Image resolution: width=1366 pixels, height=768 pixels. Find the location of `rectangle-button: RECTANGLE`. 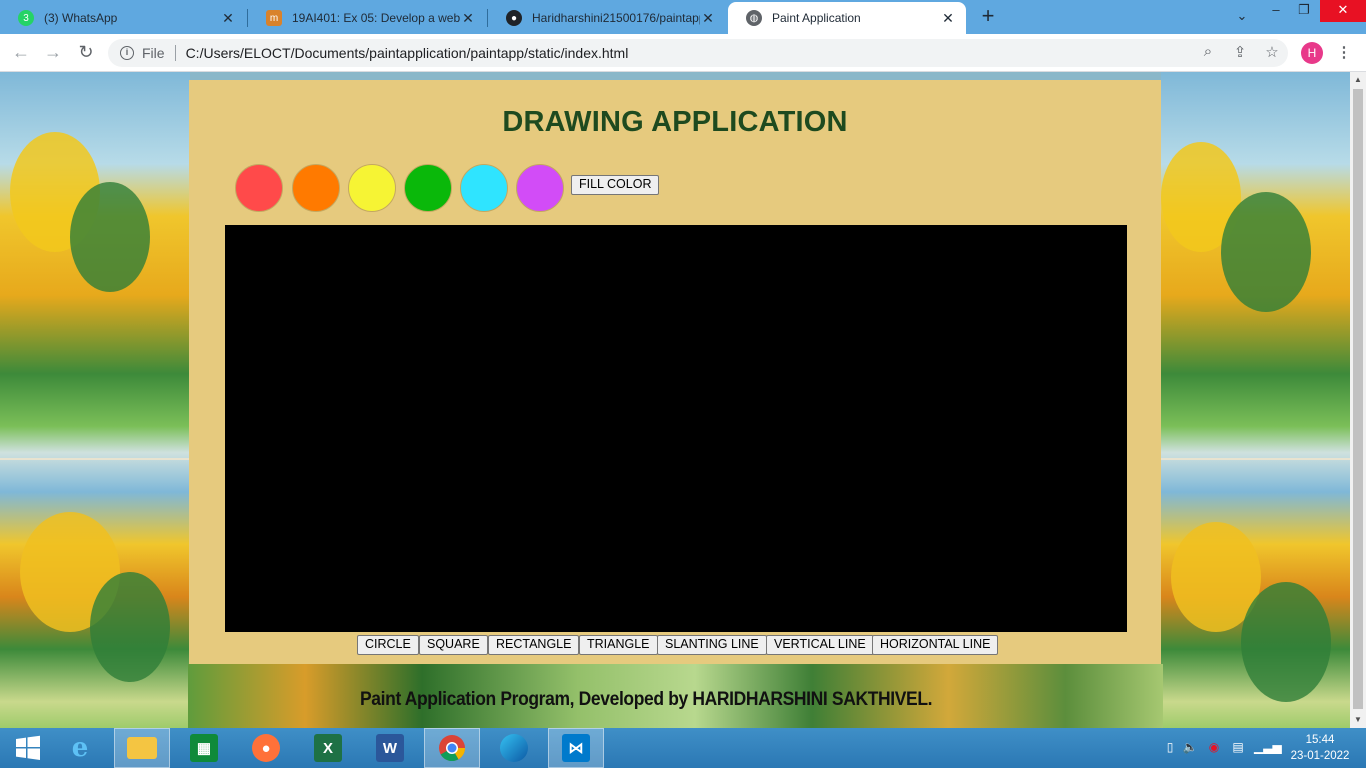

rectangle-button: RECTANGLE is located at coordinates (534, 645).